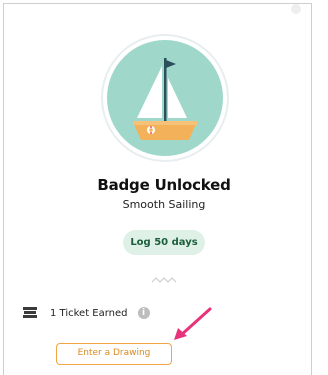 The width and height of the screenshot is (328, 375). Describe the element at coordinates (89, 313) in the screenshot. I see `tickets-earned-label: 1 Ticket Earned` at that location.